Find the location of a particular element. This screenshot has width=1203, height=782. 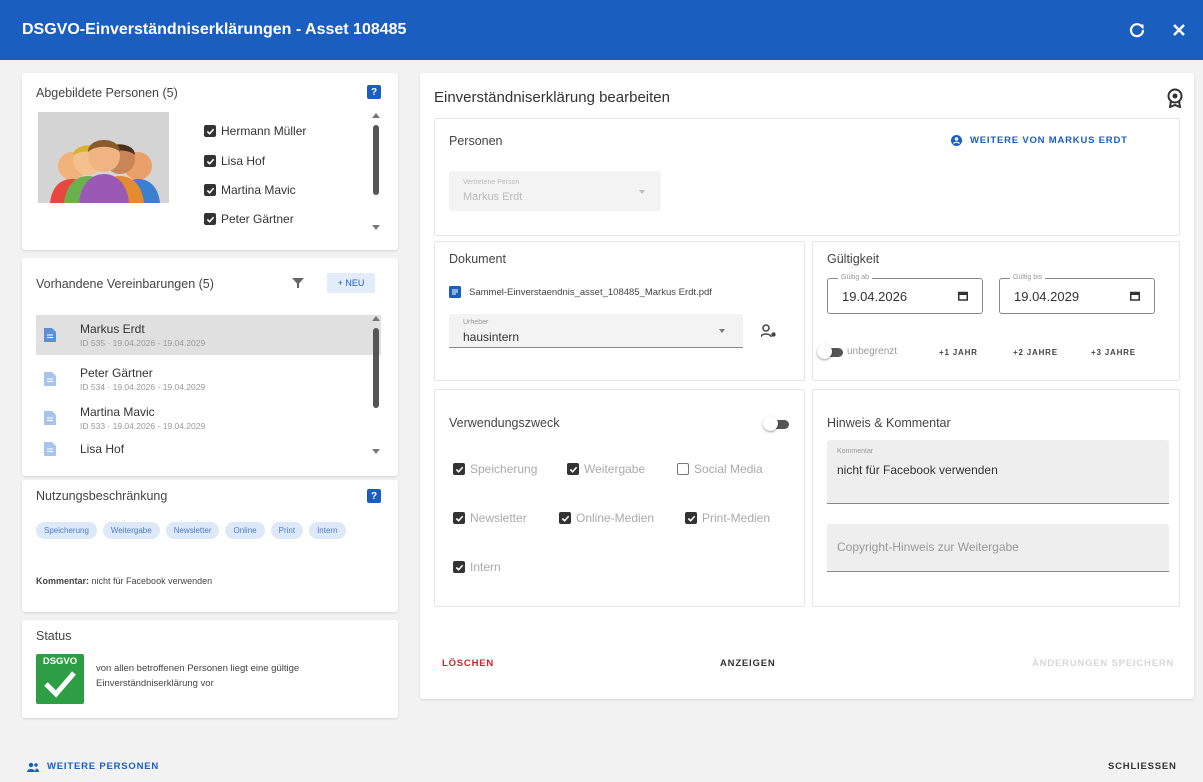

person-row: Martina Mavic is located at coordinates (250, 190).